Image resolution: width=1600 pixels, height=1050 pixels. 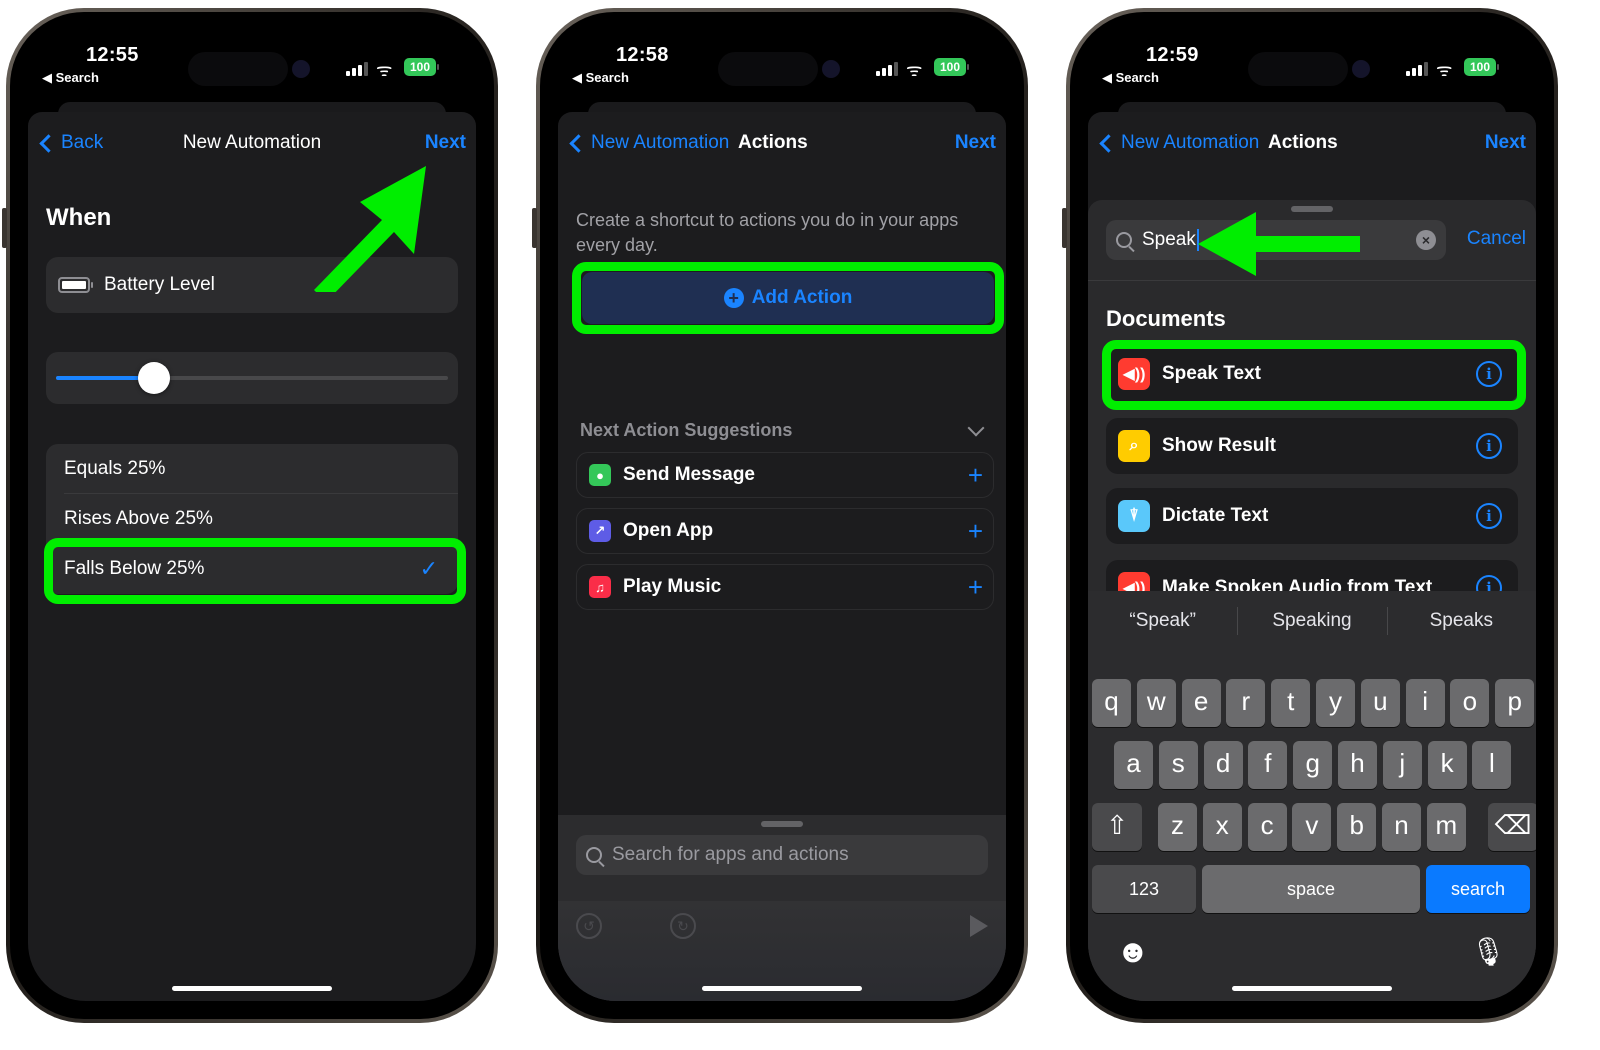 What do you see at coordinates (785, 587) in the screenshot?
I see `suggestion-play-music: ♫ Play Music +` at bounding box center [785, 587].